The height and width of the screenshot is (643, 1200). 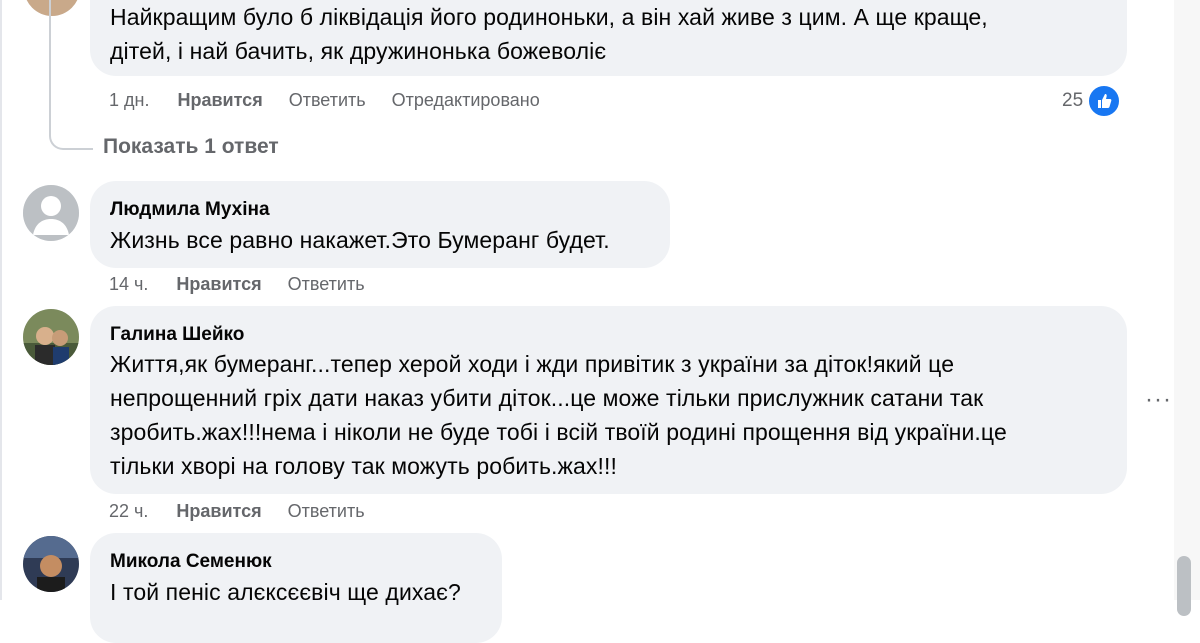 What do you see at coordinates (1158, 400) in the screenshot?
I see `more-options-icon: ···` at bounding box center [1158, 400].